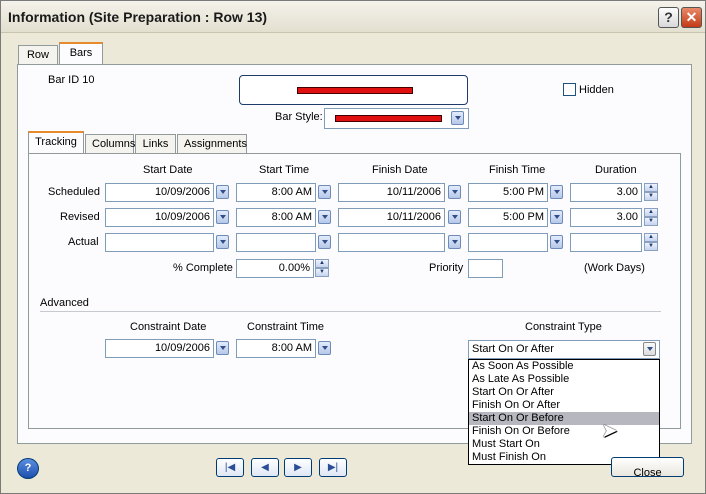 The height and width of the screenshot is (494, 706). I want to click on percent-spinner: ▲ ▼, so click(322, 268).